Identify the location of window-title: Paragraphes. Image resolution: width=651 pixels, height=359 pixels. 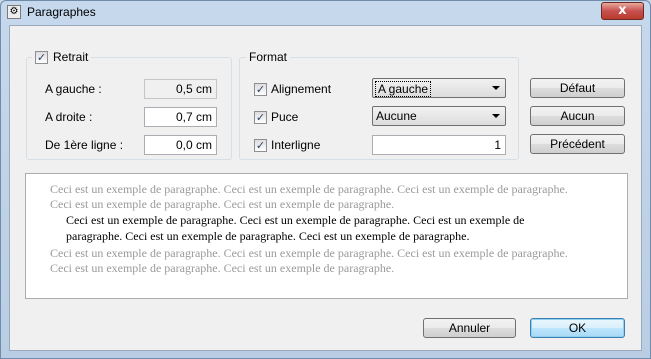
(61, 12).